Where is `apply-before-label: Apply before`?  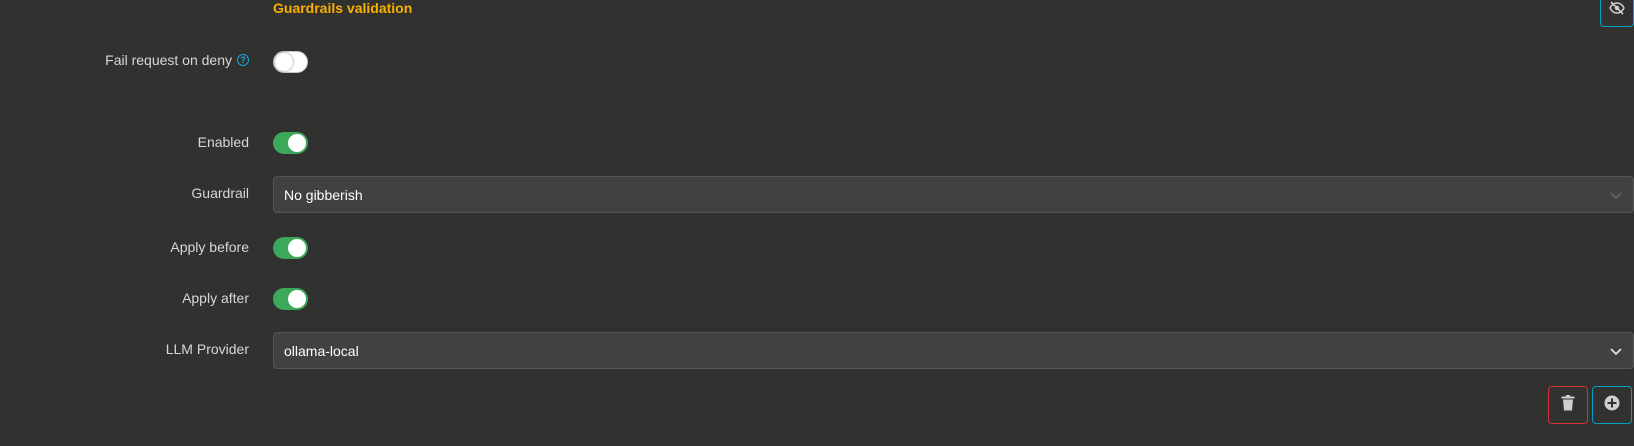 apply-before-label: Apply before is located at coordinates (209, 247).